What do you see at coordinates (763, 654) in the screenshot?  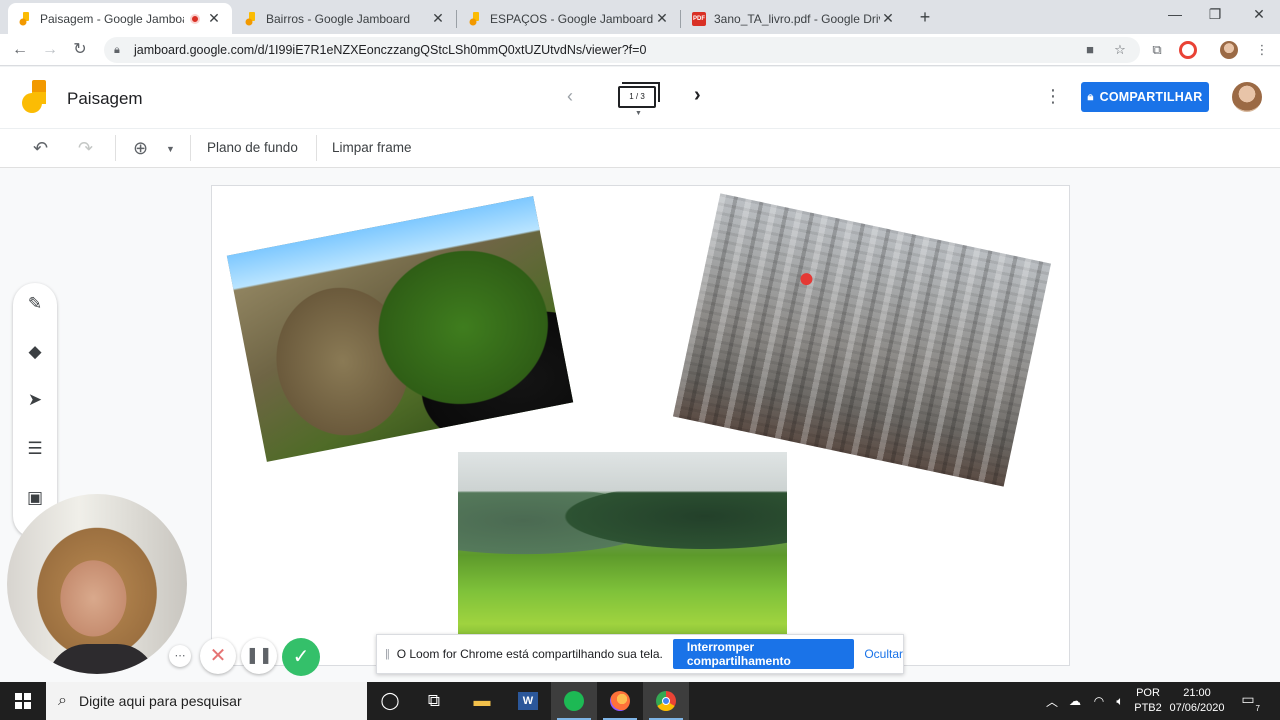 I see `stop-sharing-button: Interromper compartilhamento` at bounding box center [763, 654].